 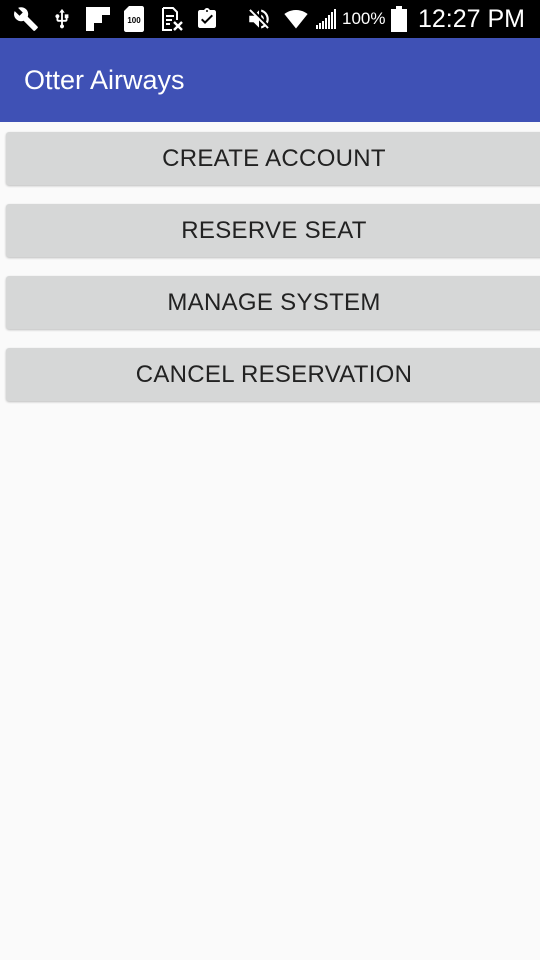 What do you see at coordinates (62, 19) in the screenshot?
I see `usb-icon` at bounding box center [62, 19].